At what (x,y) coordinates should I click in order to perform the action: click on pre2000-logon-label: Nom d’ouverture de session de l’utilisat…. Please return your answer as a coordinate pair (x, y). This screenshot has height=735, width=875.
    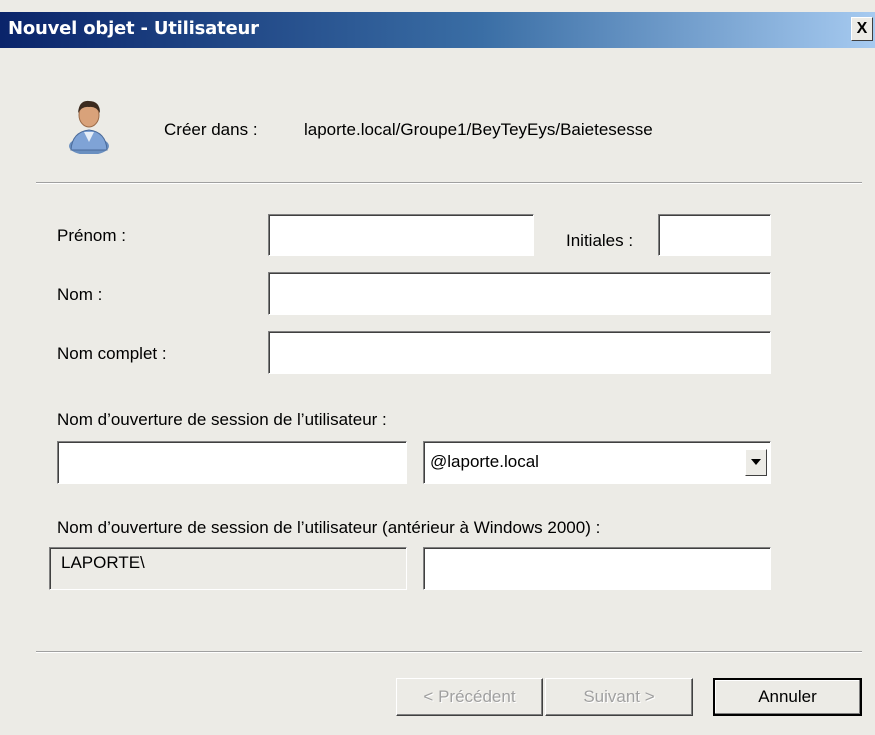
    Looking at the image, I should click on (329, 527).